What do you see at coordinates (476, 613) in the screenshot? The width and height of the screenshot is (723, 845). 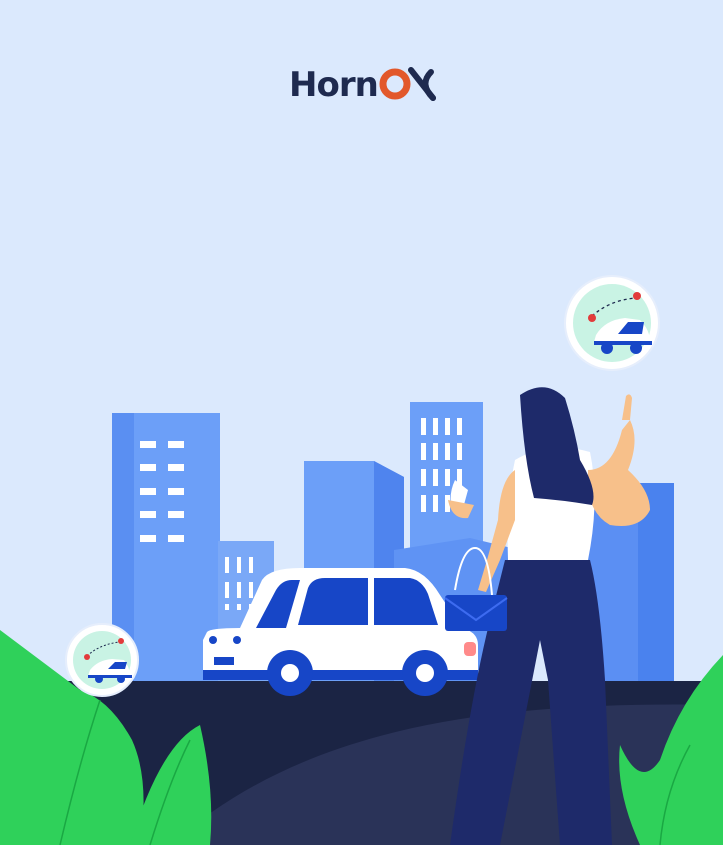 I see `handbag` at bounding box center [476, 613].